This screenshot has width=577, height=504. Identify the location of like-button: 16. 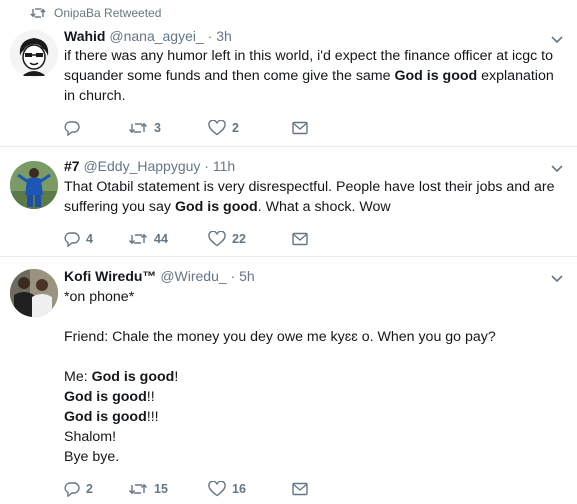
(250, 489).